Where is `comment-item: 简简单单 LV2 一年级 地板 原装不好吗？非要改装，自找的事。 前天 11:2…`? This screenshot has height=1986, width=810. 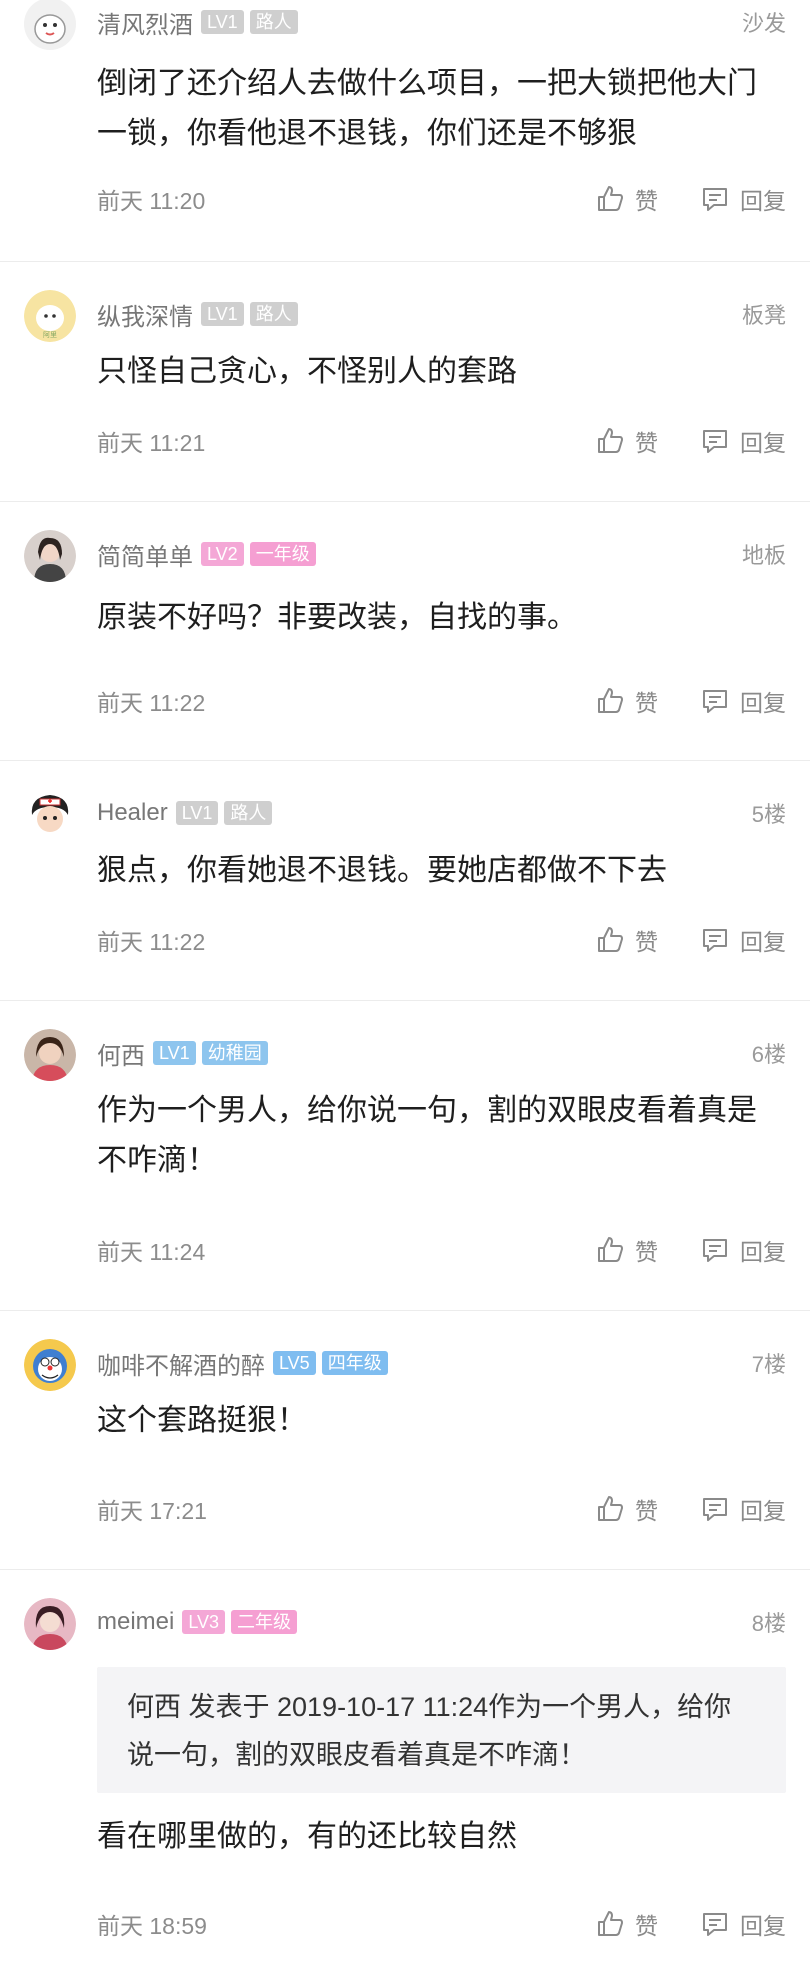 comment-item: 简简单单 LV2 一年级 地板 原装不好吗？非要改装，自找的事。 前天 11:2… is located at coordinates (405, 631).